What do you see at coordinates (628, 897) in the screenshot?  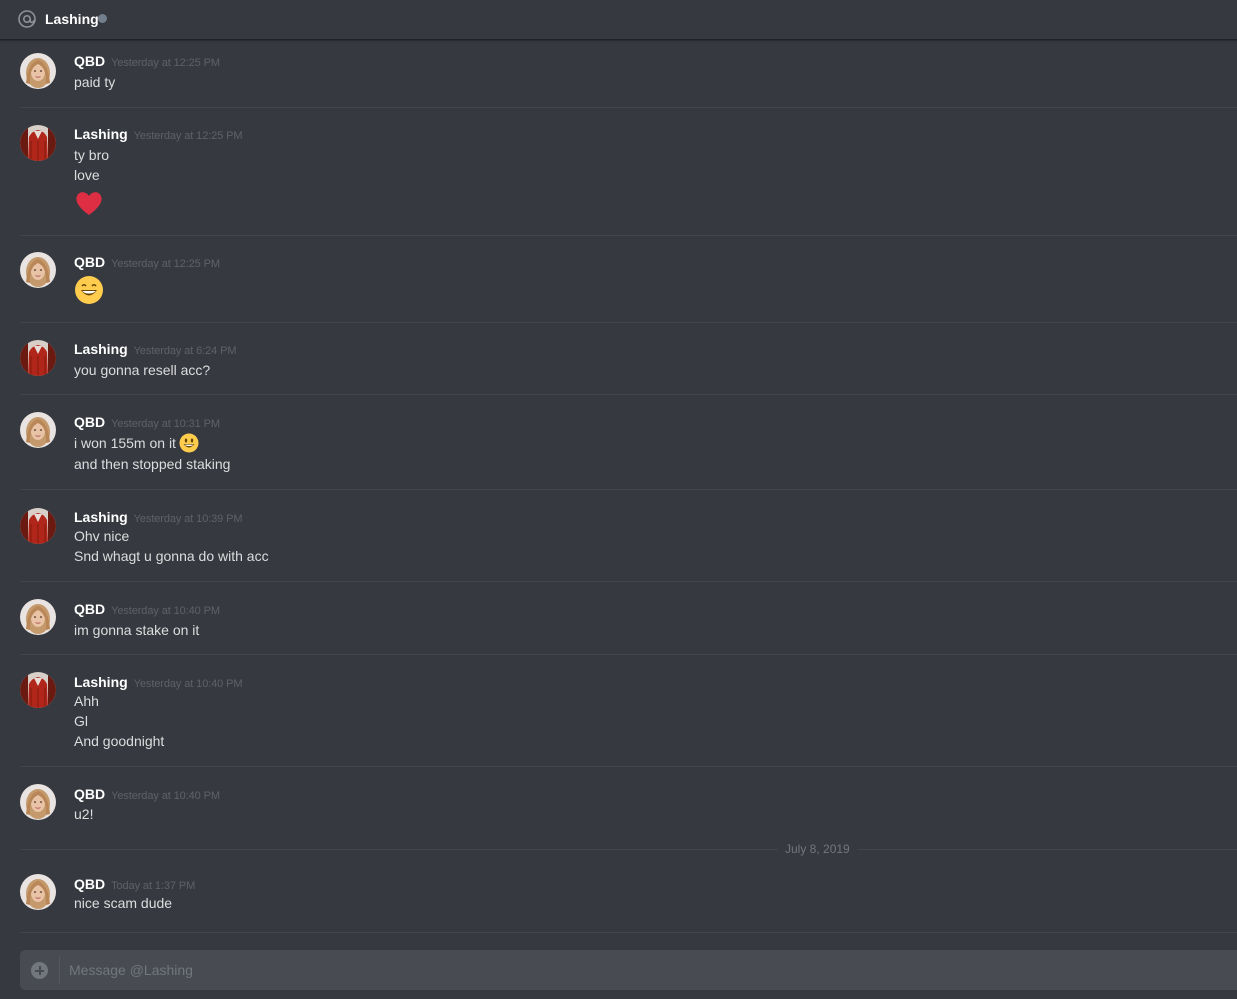 I see `message-group: QBD Today at 1:37 PM nice scam dude` at bounding box center [628, 897].